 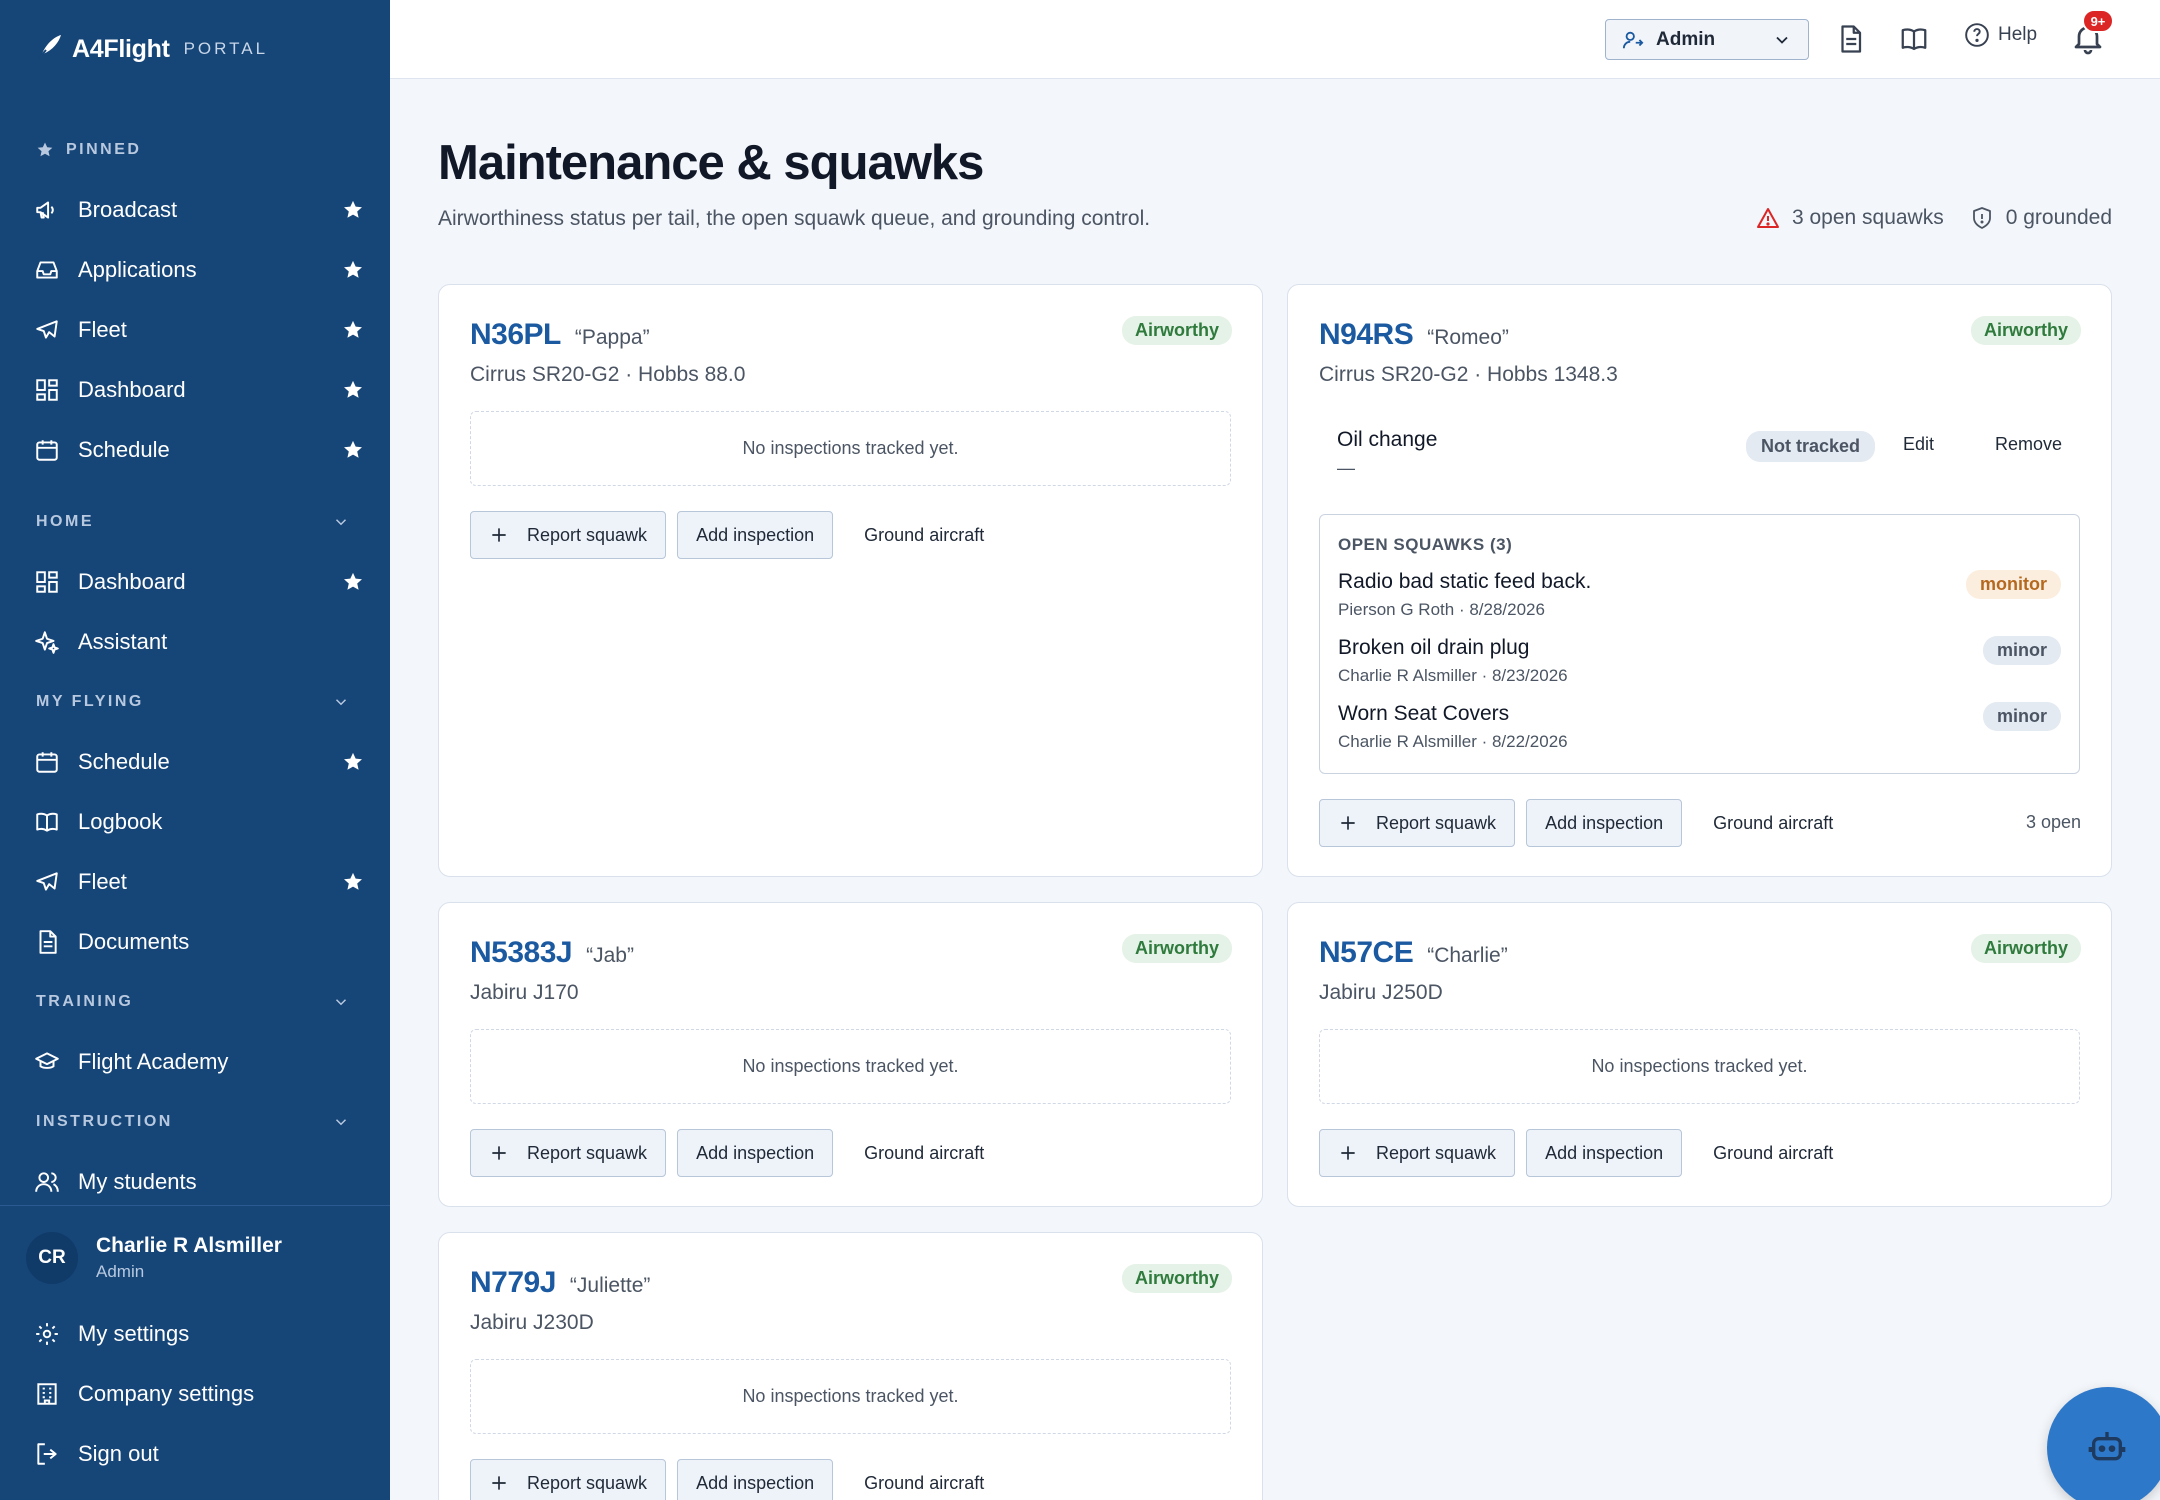 I want to click on warning-triangle-icon, so click(x=1767, y=218).